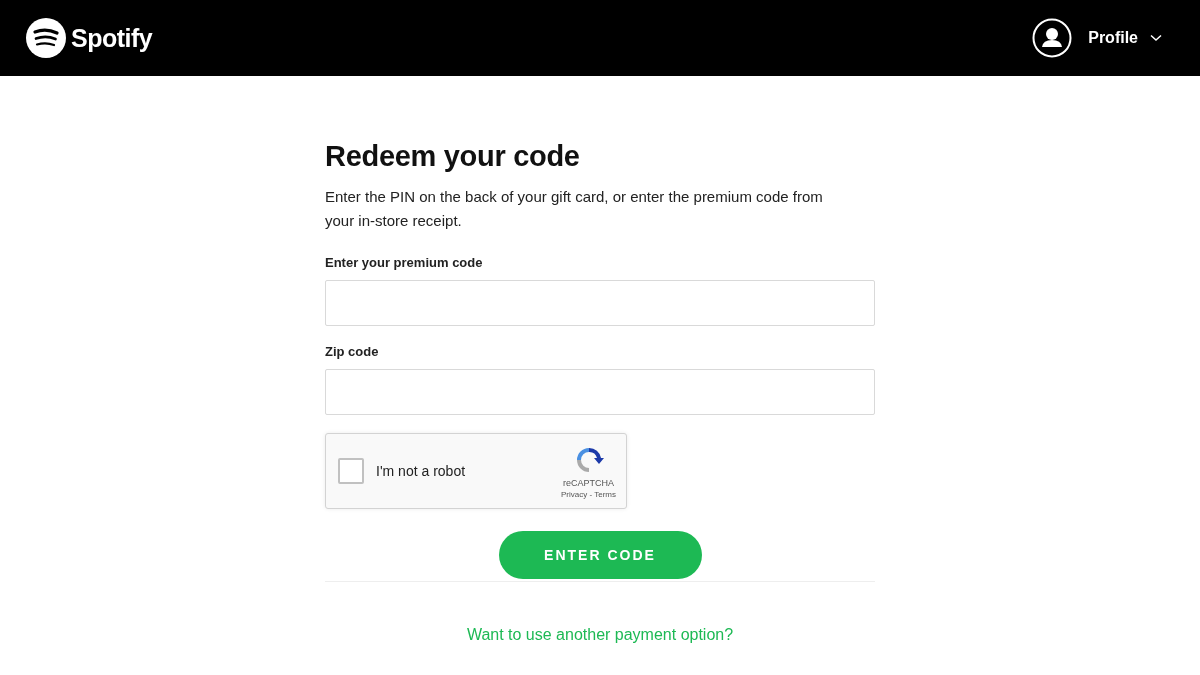 This screenshot has width=1200, height=675. What do you see at coordinates (404, 262) in the screenshot?
I see `field-label: Enter your premium code` at bounding box center [404, 262].